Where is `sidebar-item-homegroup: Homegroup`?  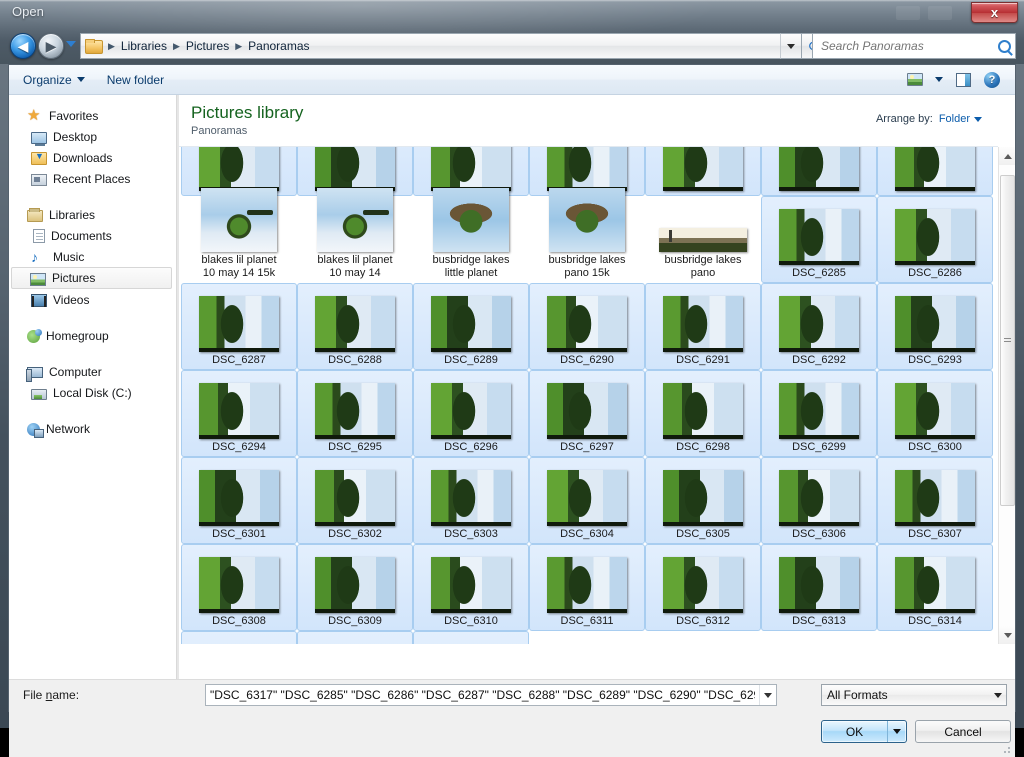
sidebar-item-homegroup: Homegroup is located at coordinates (92, 335).